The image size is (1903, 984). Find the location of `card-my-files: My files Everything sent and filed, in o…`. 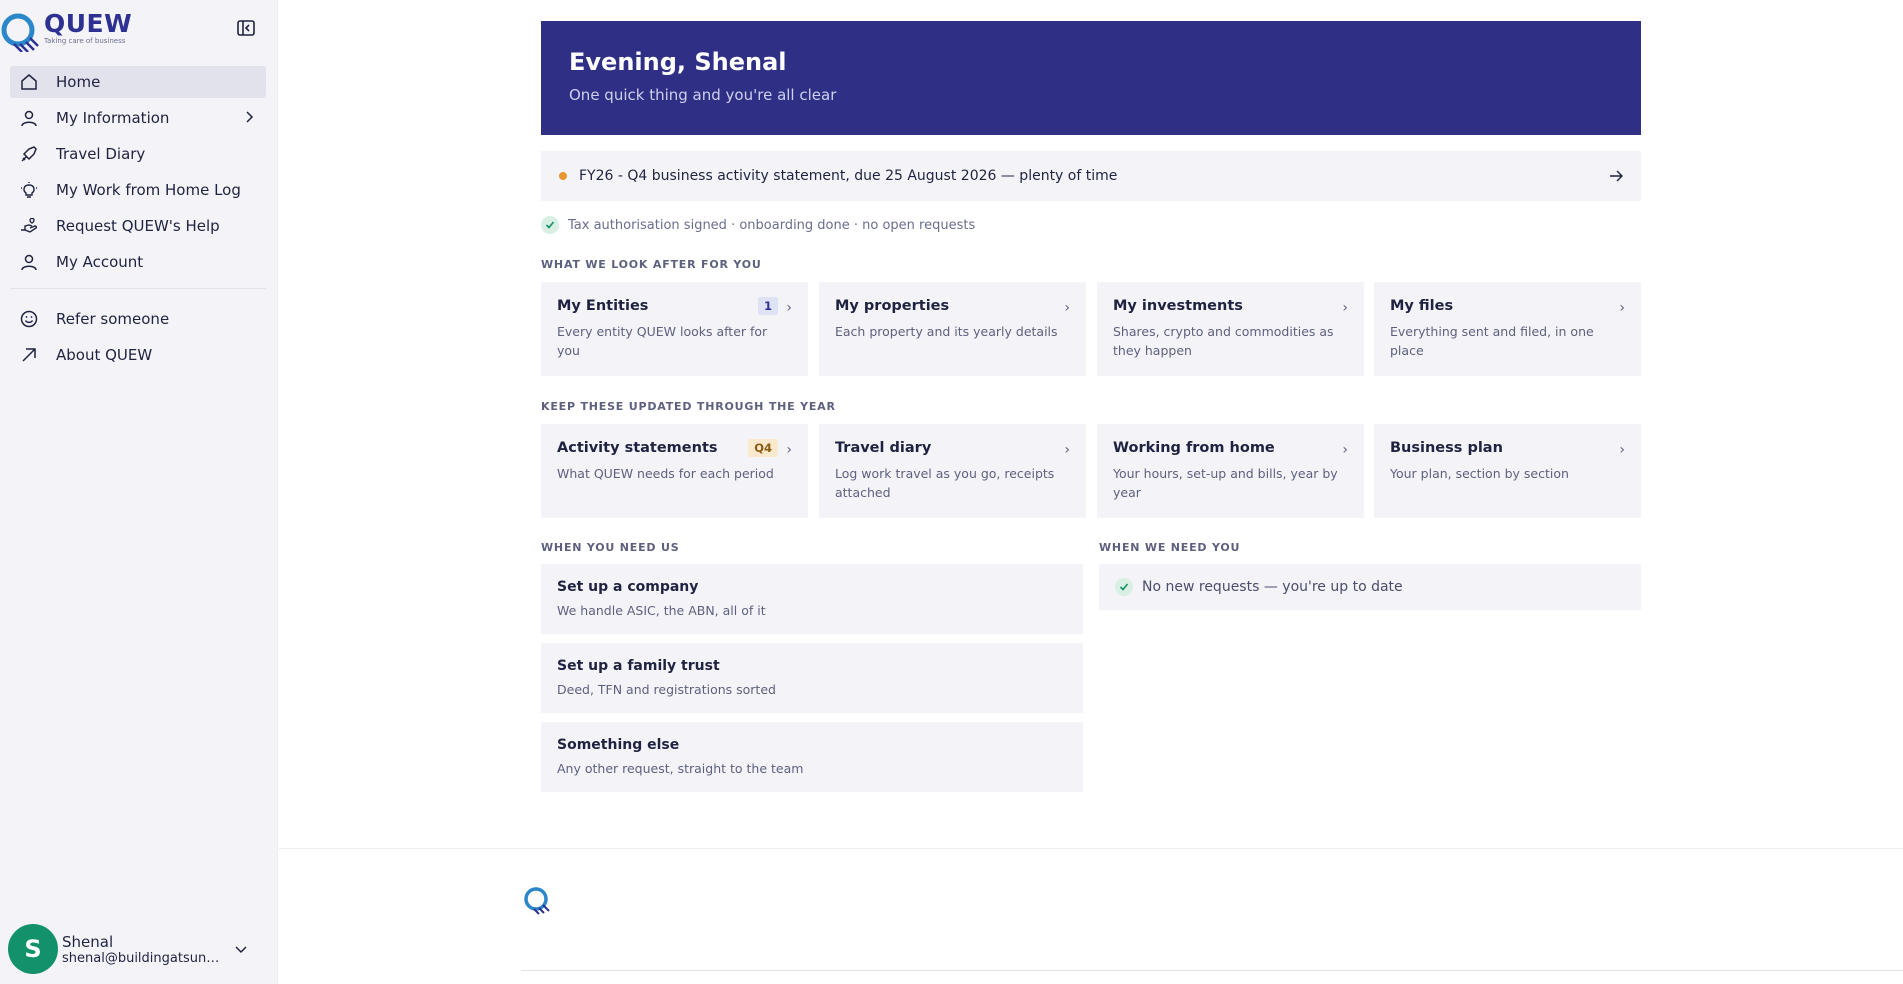

card-my-files: My files Everything sent and filed, in o… is located at coordinates (1507, 329).